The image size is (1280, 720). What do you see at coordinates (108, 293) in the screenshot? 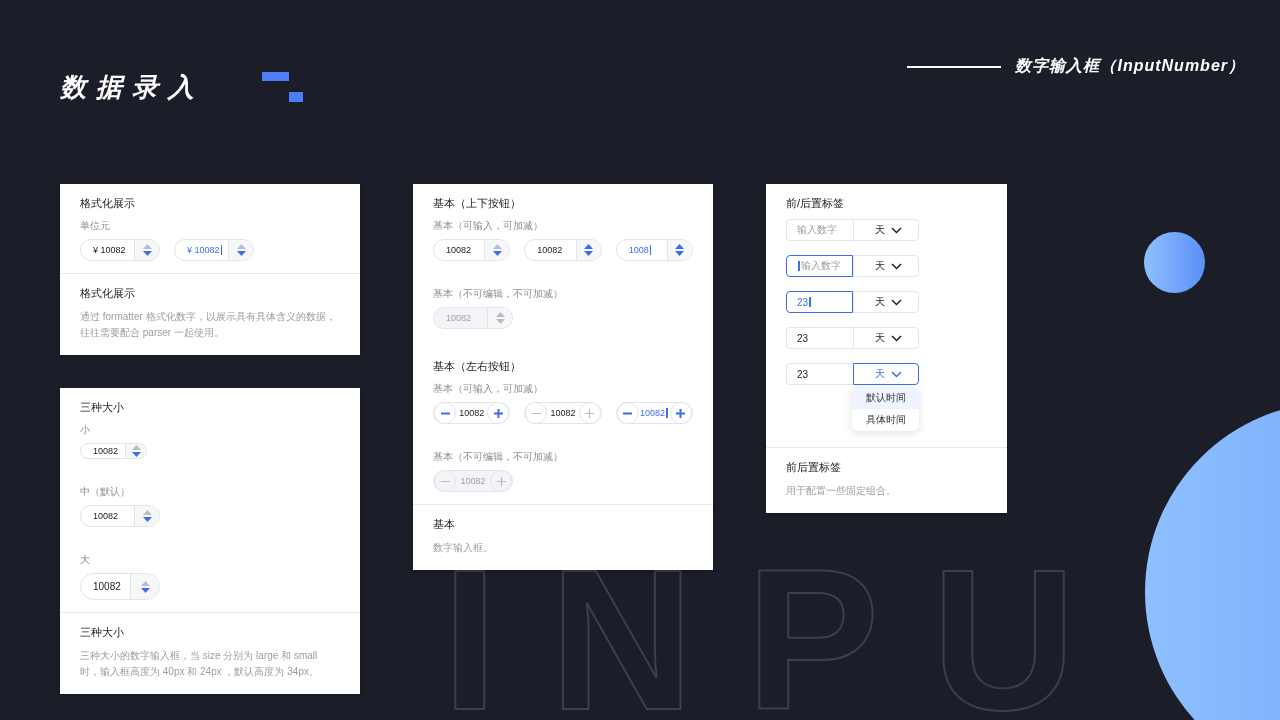
I see `card-heading: 格式化展示` at bounding box center [108, 293].